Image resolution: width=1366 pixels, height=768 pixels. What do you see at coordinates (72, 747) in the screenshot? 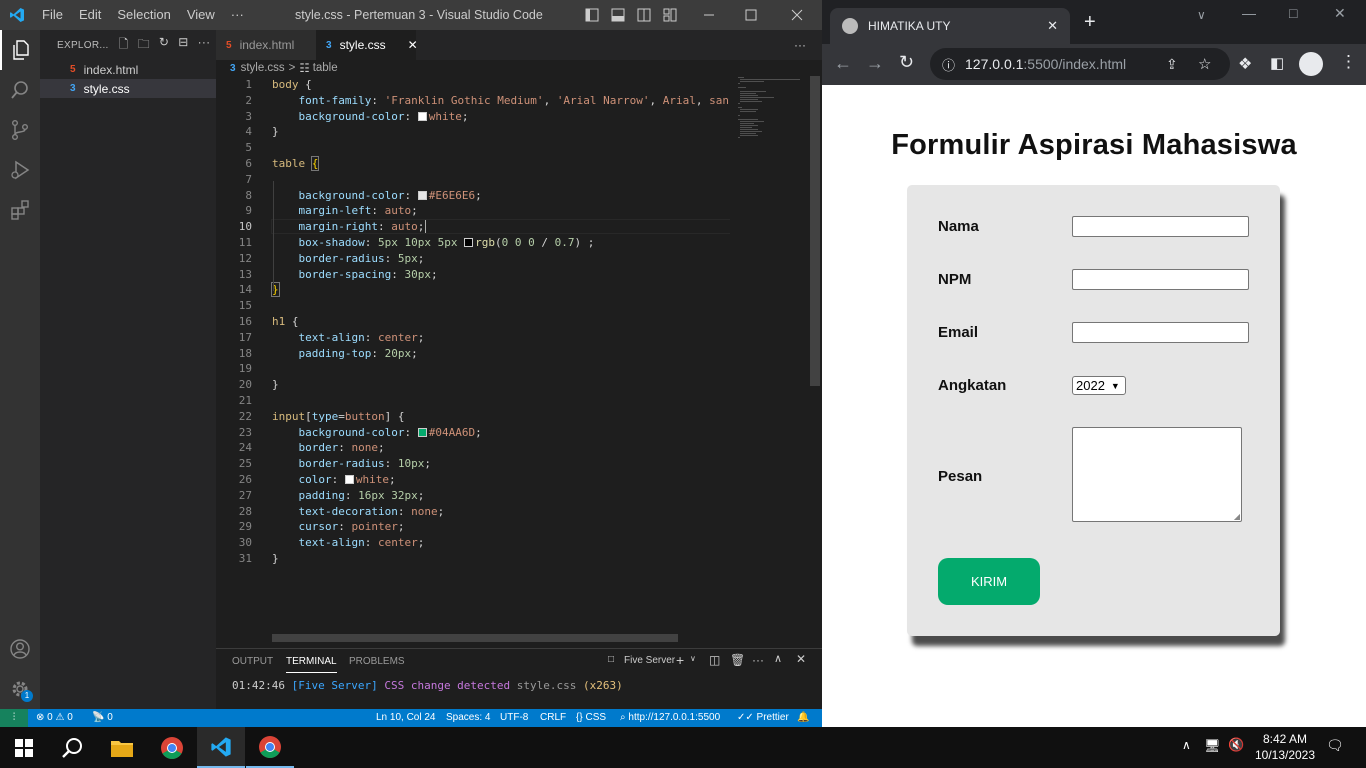
I see `taskbar-search-icon` at bounding box center [72, 747].